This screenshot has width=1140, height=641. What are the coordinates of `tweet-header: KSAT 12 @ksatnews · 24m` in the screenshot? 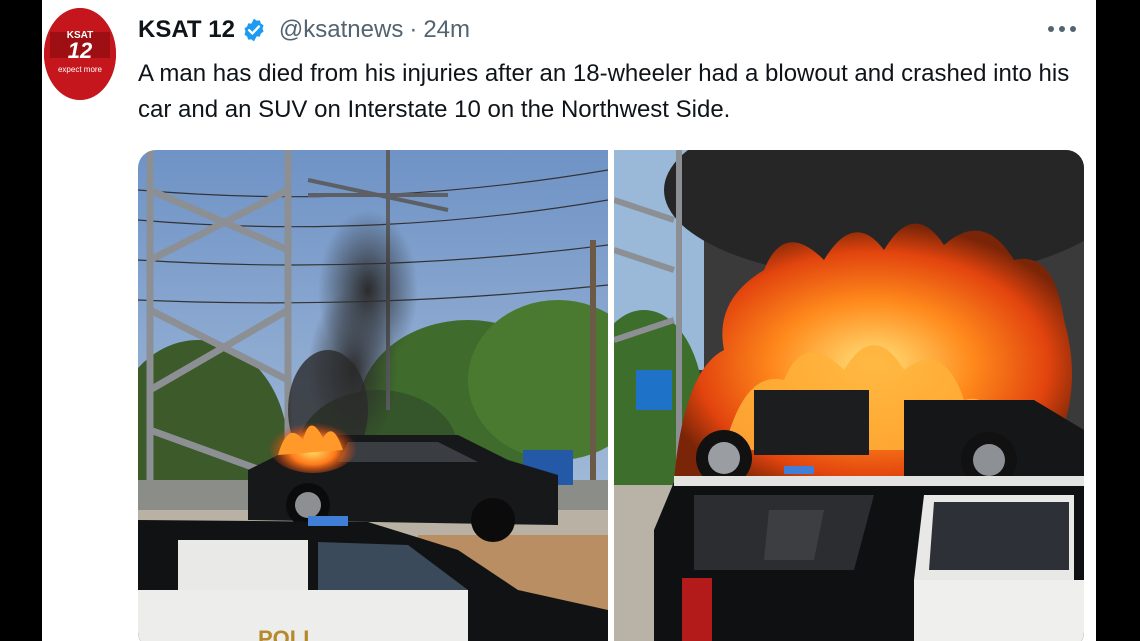 It's located at (304, 30).